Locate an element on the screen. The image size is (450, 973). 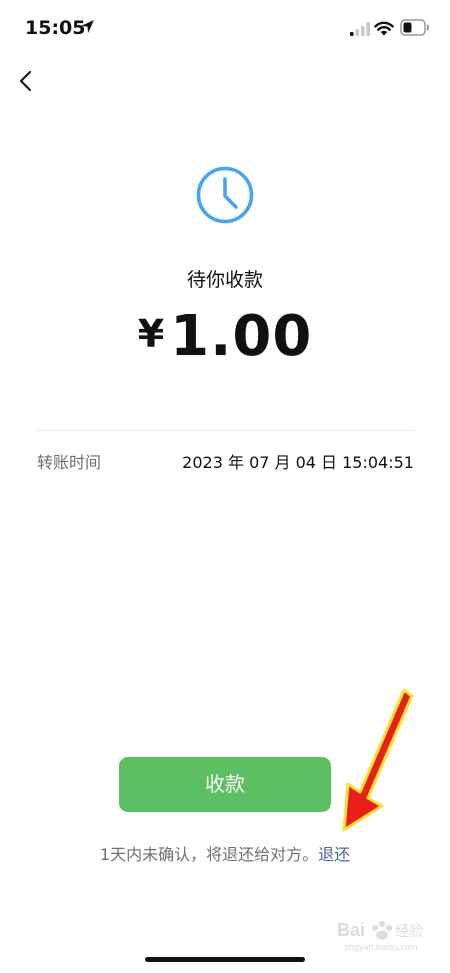
clock-icon is located at coordinates (225, 195).